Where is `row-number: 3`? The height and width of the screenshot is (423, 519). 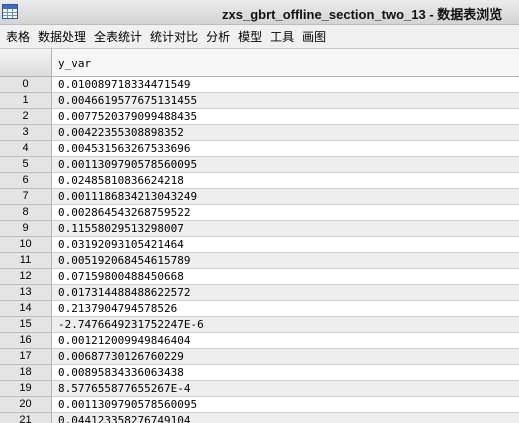 row-number: 3 is located at coordinates (26, 133).